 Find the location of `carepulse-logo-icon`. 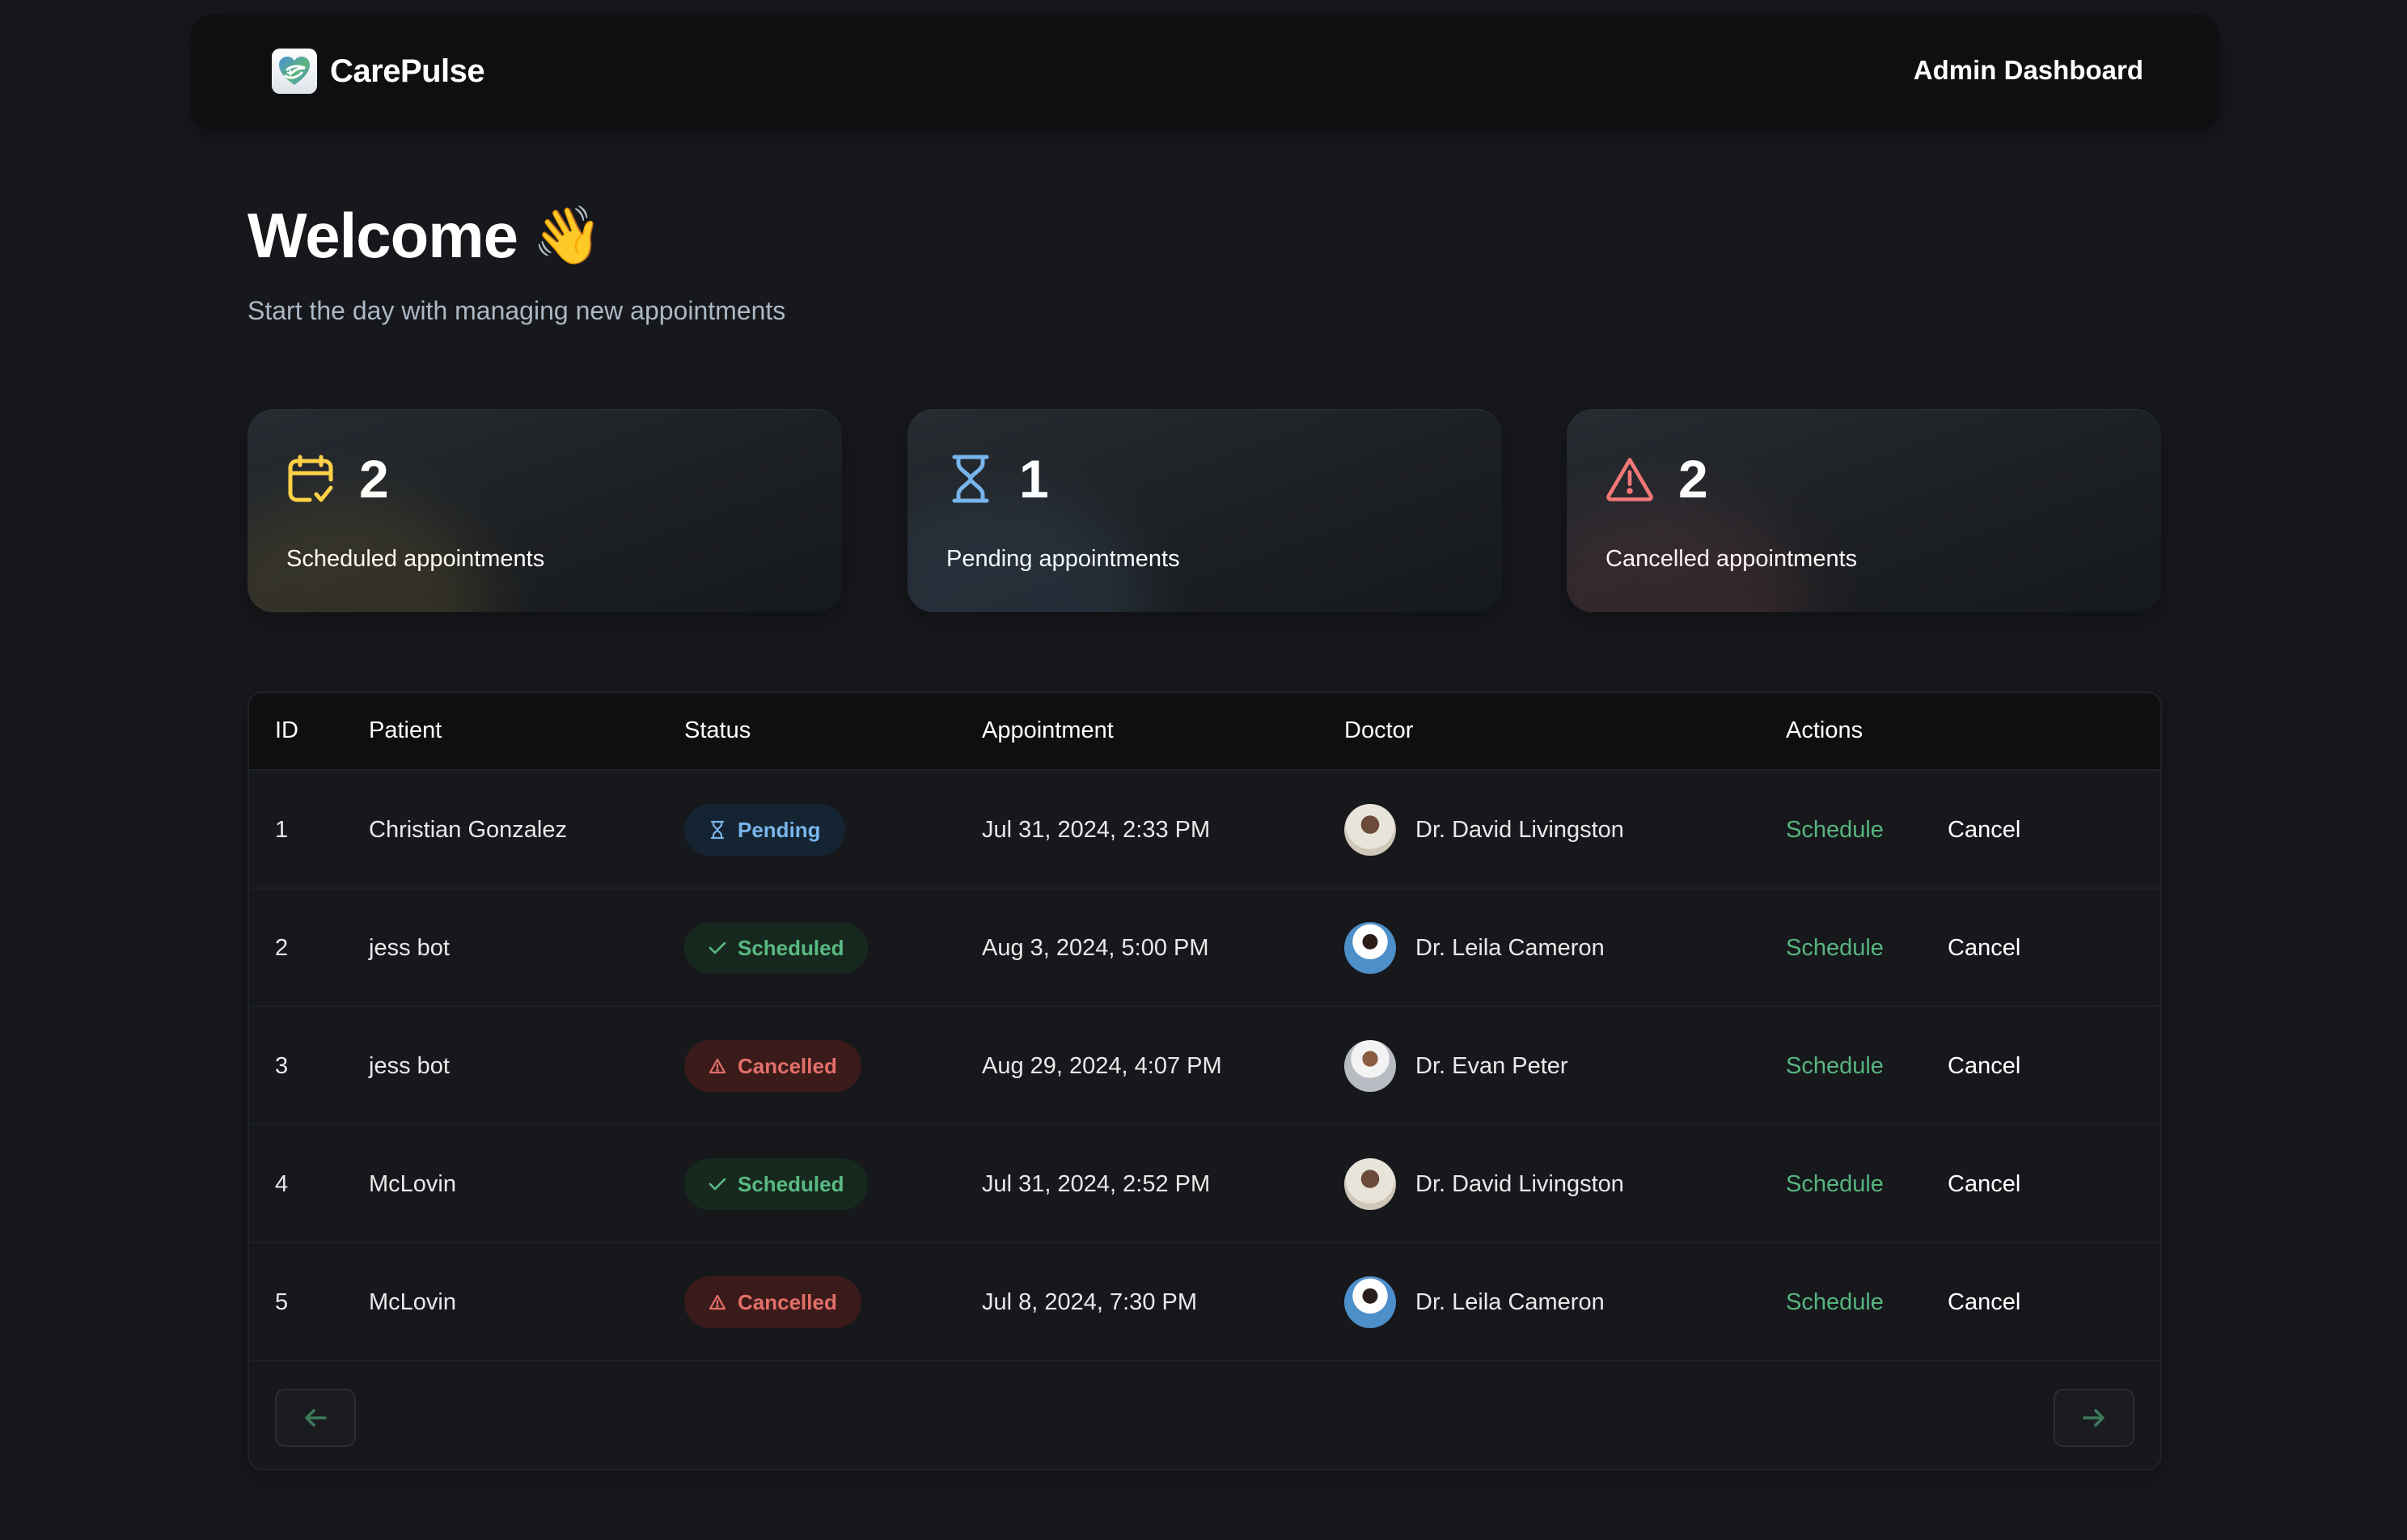

carepulse-logo-icon is located at coordinates (294, 71).